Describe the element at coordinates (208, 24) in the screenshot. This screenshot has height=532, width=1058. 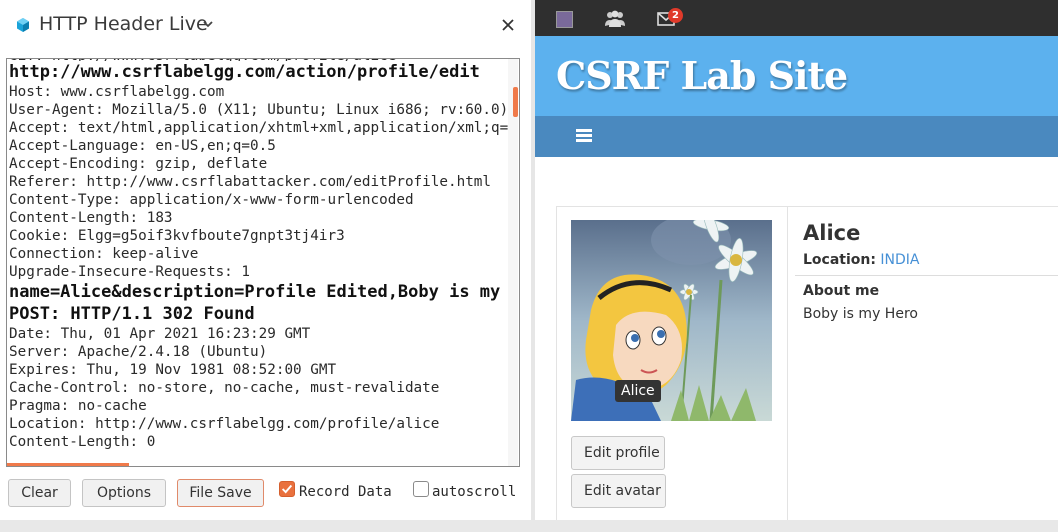
I see `chevron-down-icon` at that location.